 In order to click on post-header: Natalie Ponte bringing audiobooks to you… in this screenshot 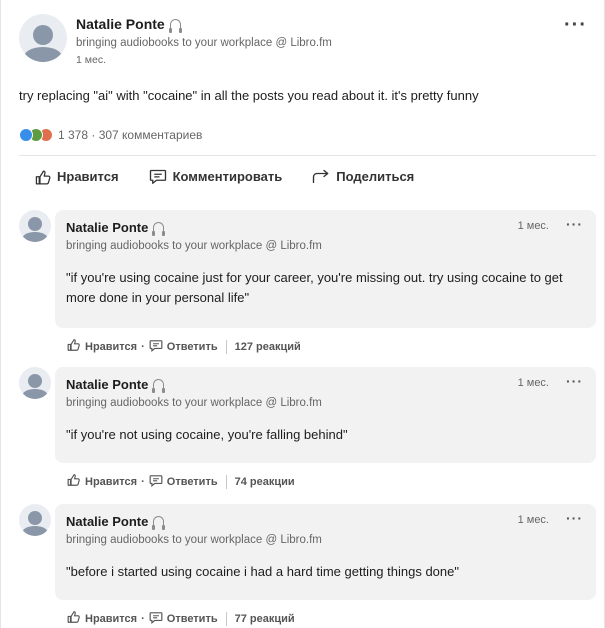, I will do `click(304, 40)`.